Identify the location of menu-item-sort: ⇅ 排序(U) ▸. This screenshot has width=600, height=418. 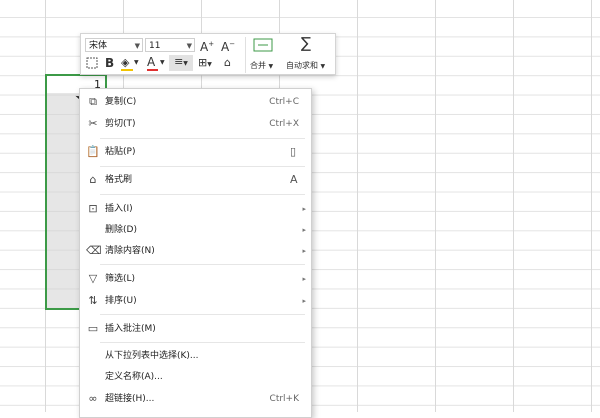
(195, 301).